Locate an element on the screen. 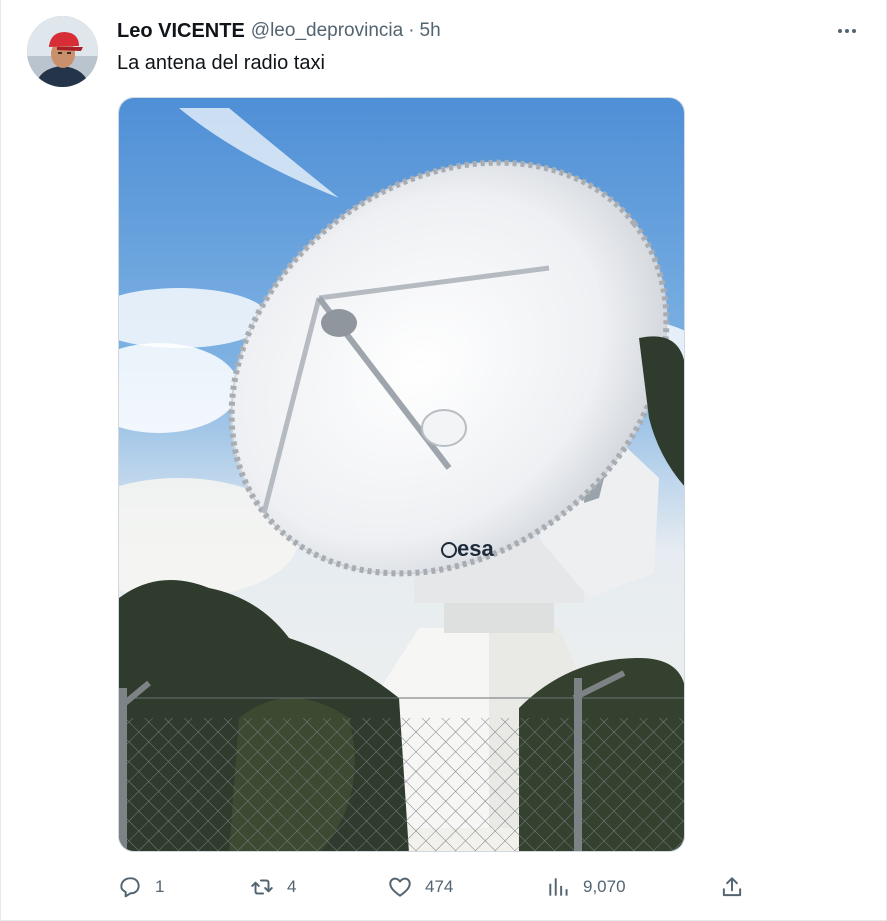 The image size is (887, 921). like-button: 474 is located at coordinates (420, 887).